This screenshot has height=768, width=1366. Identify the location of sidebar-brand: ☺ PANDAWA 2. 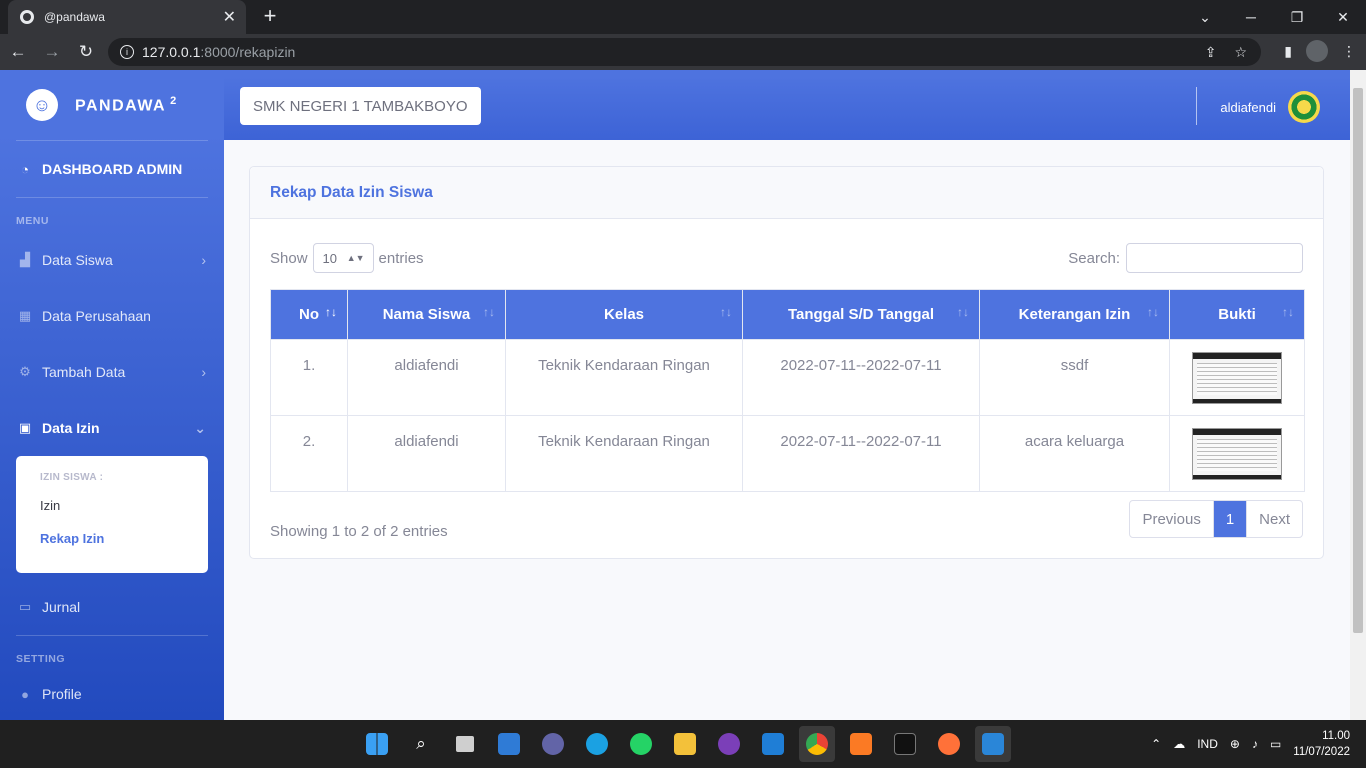
(112, 105).